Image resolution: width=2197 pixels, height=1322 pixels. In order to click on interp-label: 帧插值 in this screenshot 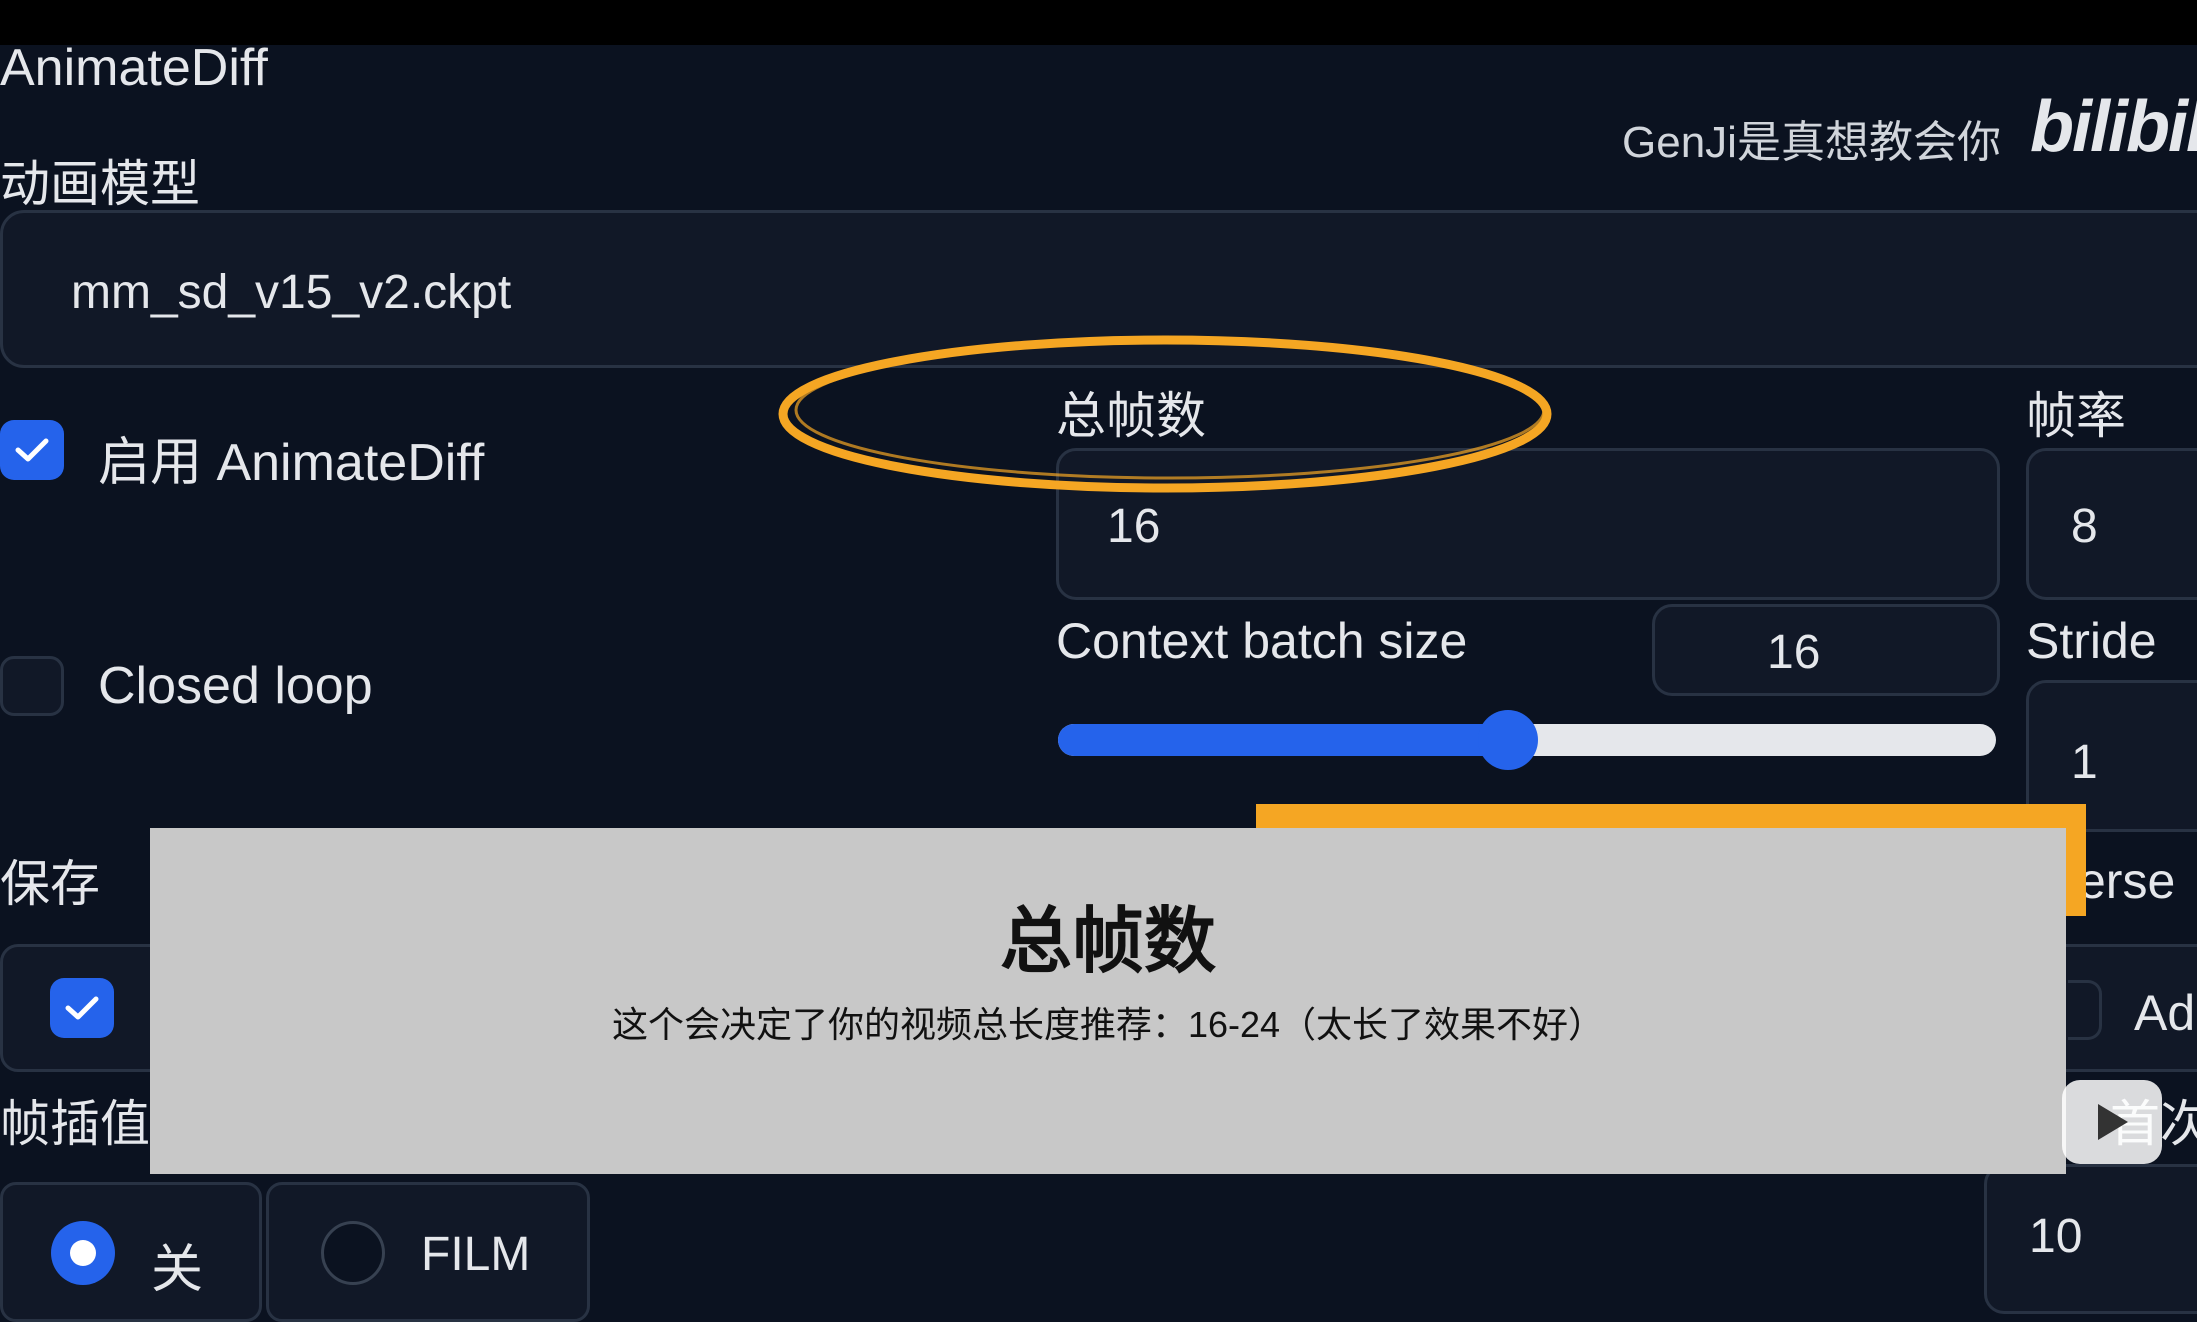, I will do `click(75, 1124)`.